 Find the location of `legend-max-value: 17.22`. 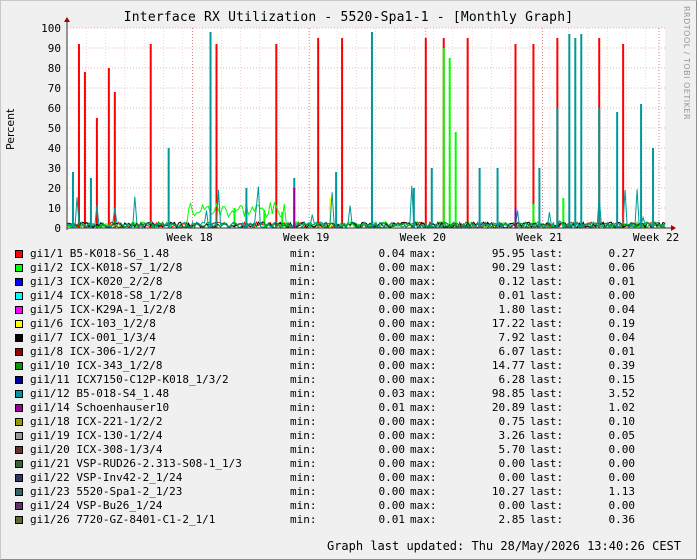

legend-max-value: 17.22 is located at coordinates (508, 323).